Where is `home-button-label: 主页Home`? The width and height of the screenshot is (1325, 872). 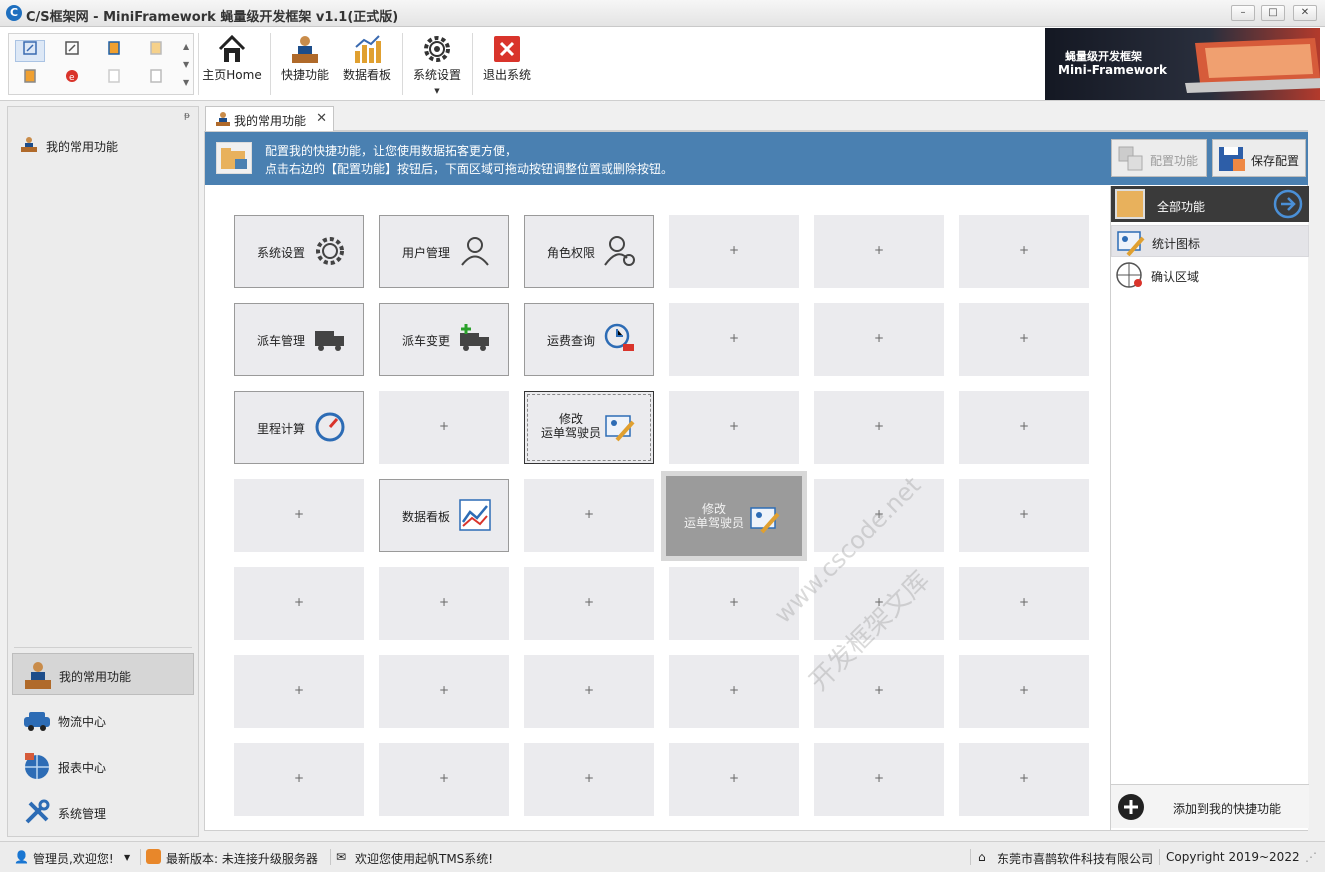
home-button-label: 主页Home is located at coordinates (232, 75).